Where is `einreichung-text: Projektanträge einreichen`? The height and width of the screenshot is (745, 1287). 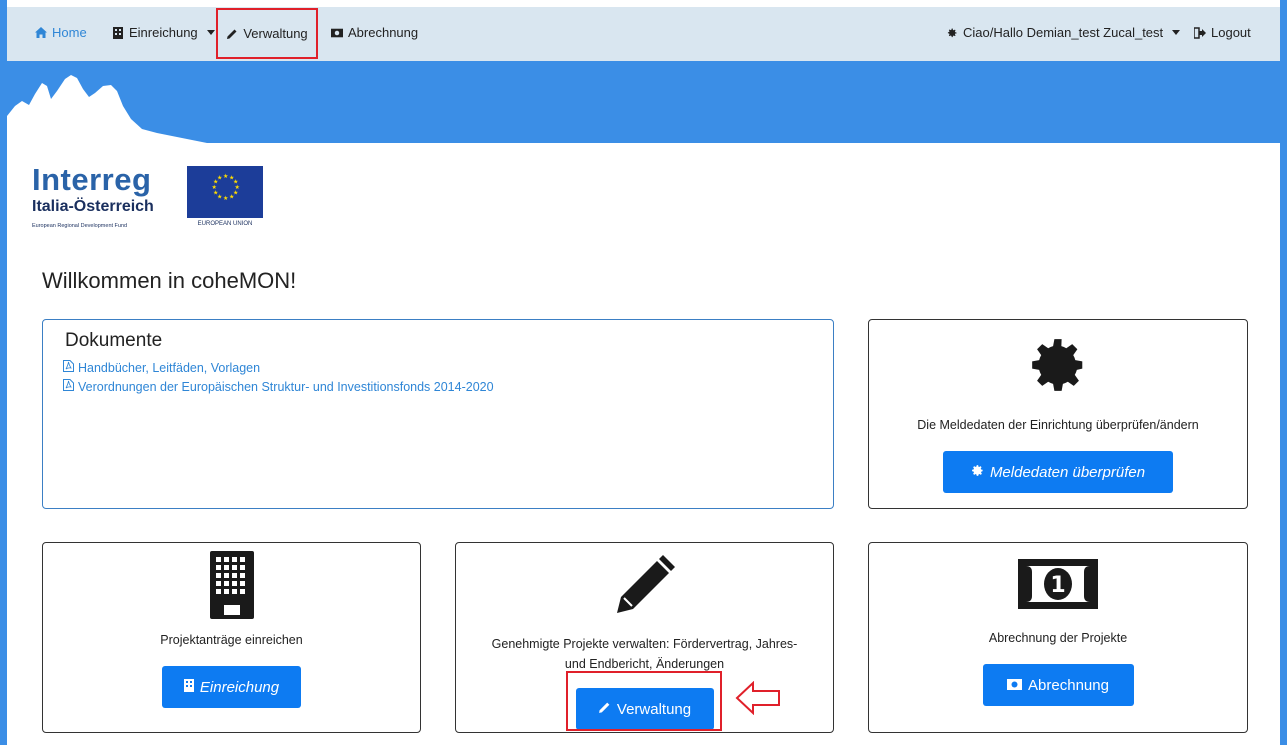
einreichung-text: Projektanträge einreichen is located at coordinates (231, 640).